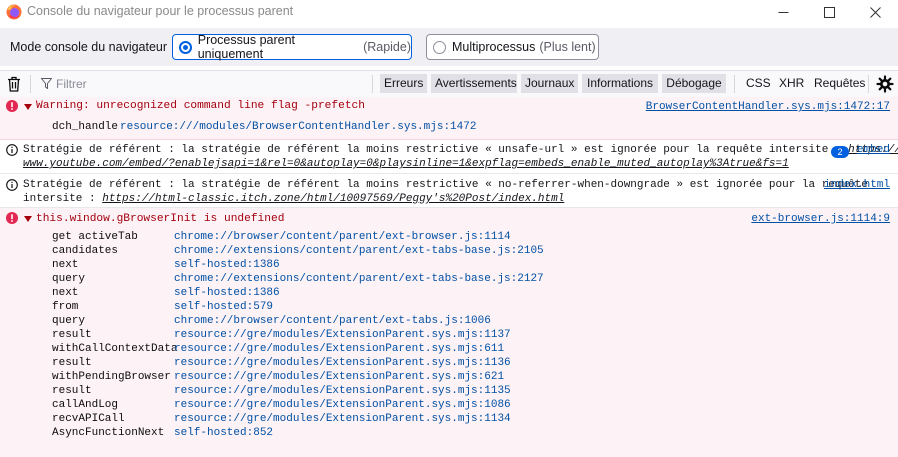 The width and height of the screenshot is (898, 457). I want to click on option-hint: (Plus lent), so click(567, 47).